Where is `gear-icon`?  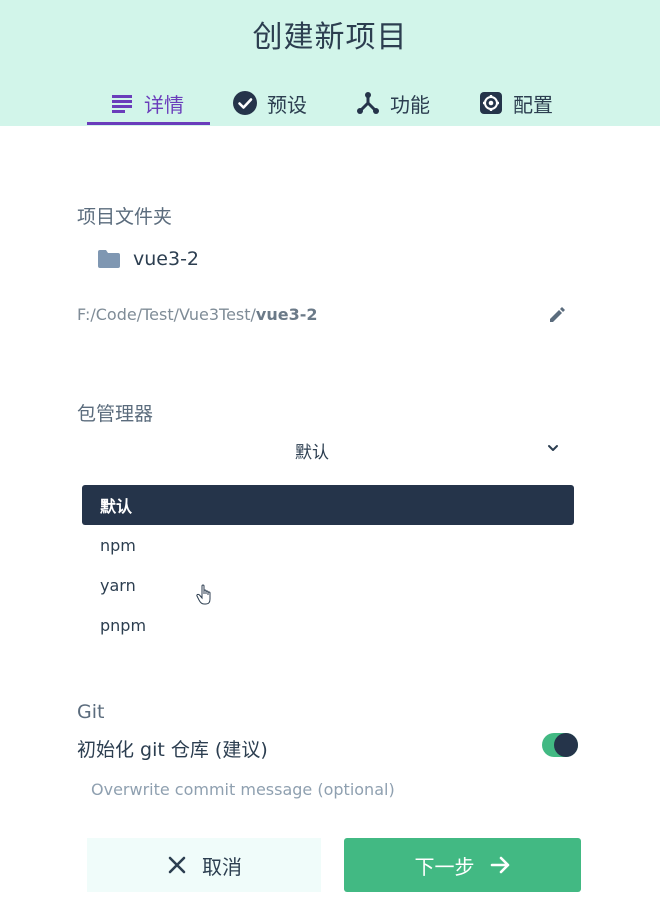 gear-icon is located at coordinates (491, 103).